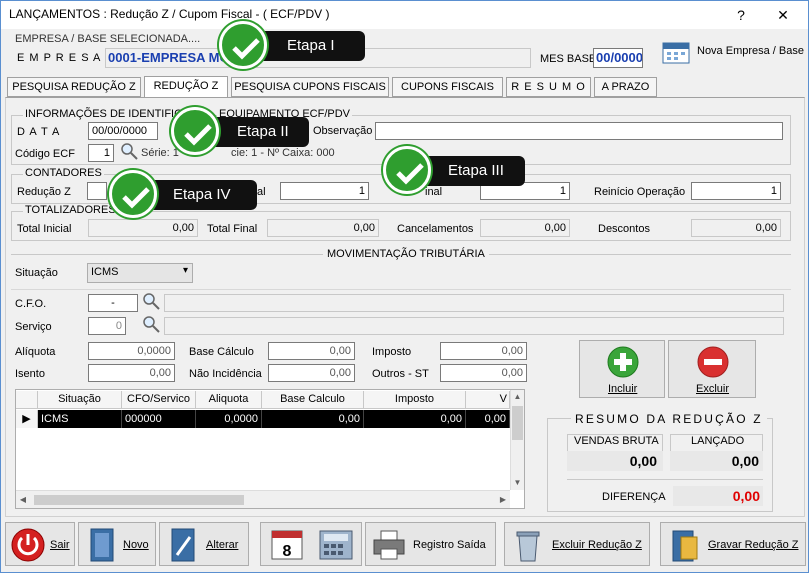 The height and width of the screenshot is (573, 809). I want to click on observacao-input, so click(579, 131).